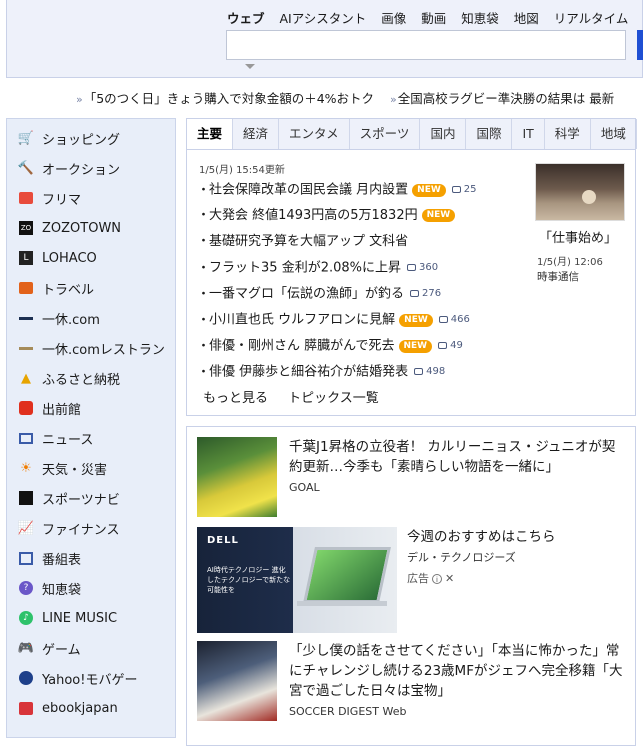 Image resolution: width=643 pixels, height=746 pixels. Describe the element at coordinates (91, 408) in the screenshot. I see `sidebar-item-demaecan: 出前館` at that location.